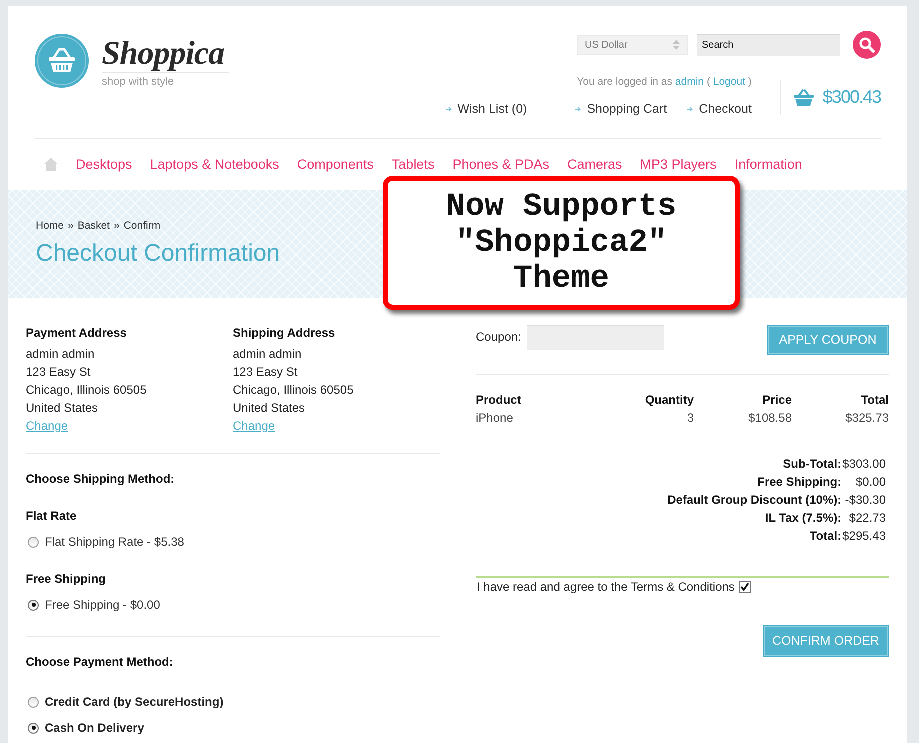 This screenshot has width=919, height=743. I want to click on column-header: Product, so click(499, 400).